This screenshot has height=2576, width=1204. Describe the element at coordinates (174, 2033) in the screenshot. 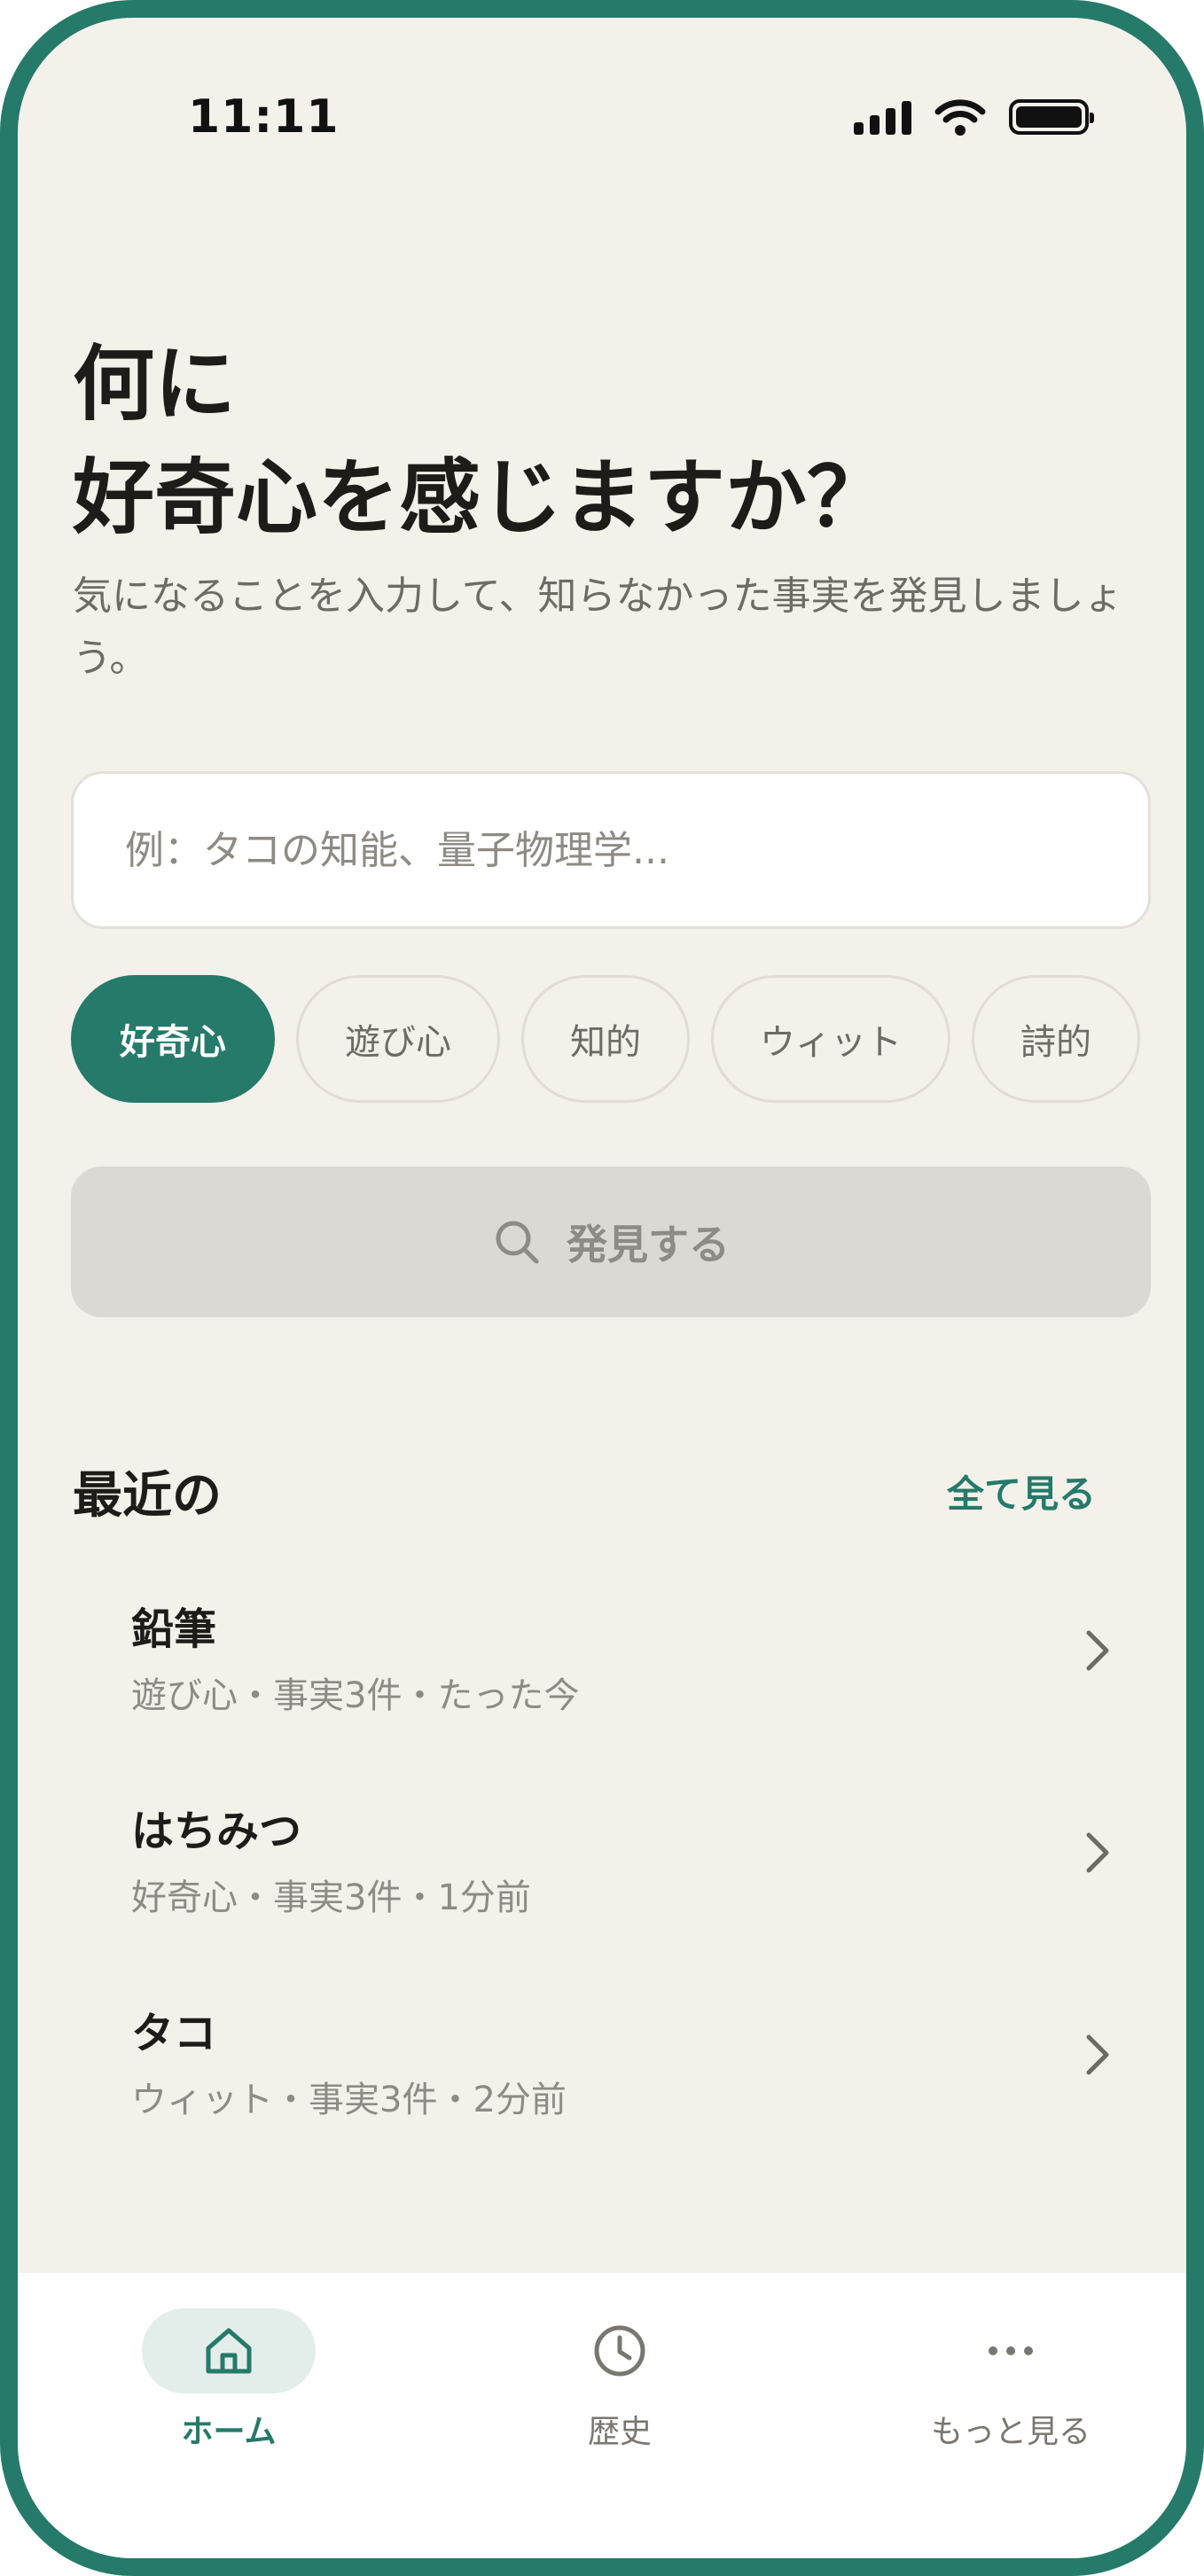

I see `recent-item-title: タコ` at that location.